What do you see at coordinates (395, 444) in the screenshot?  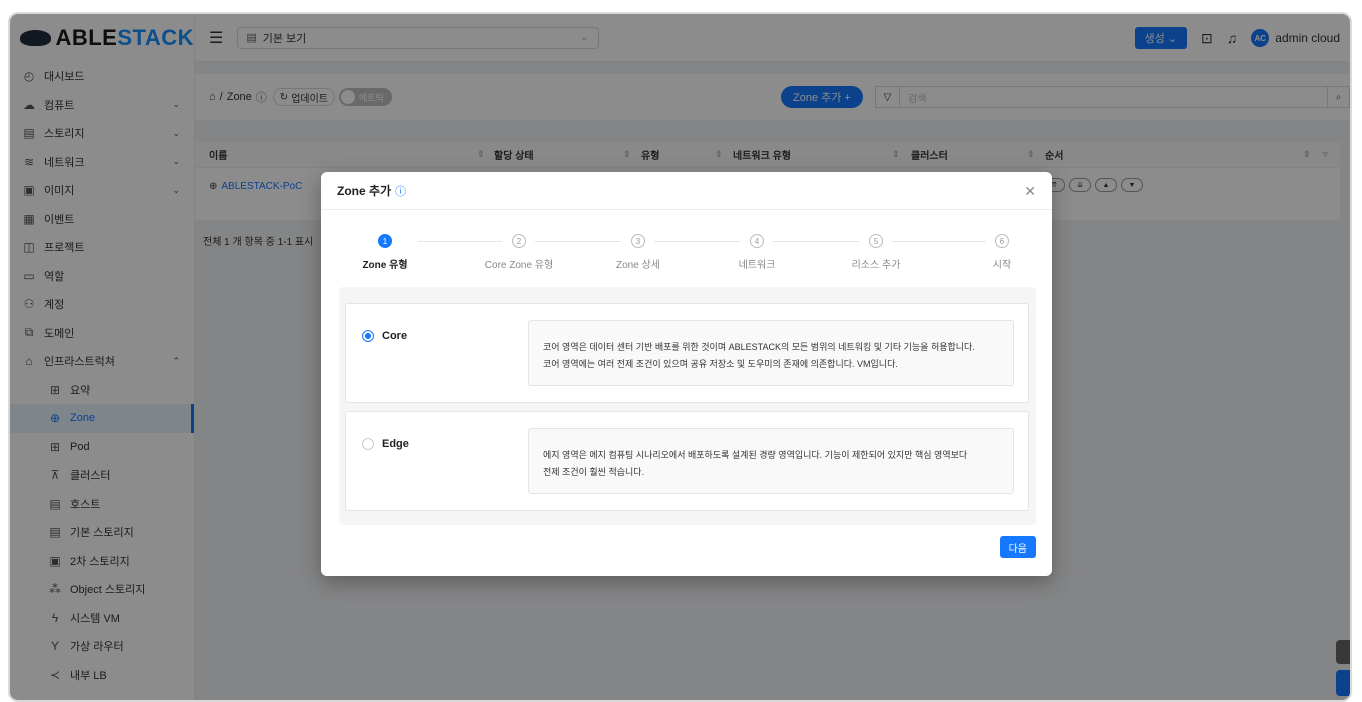 I see `radio-label: Edge` at bounding box center [395, 444].